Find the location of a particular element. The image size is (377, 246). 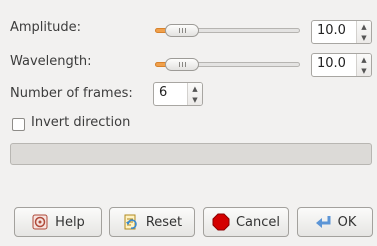

frames-spinbox: 6 ▲ ▼ is located at coordinates (178, 94).